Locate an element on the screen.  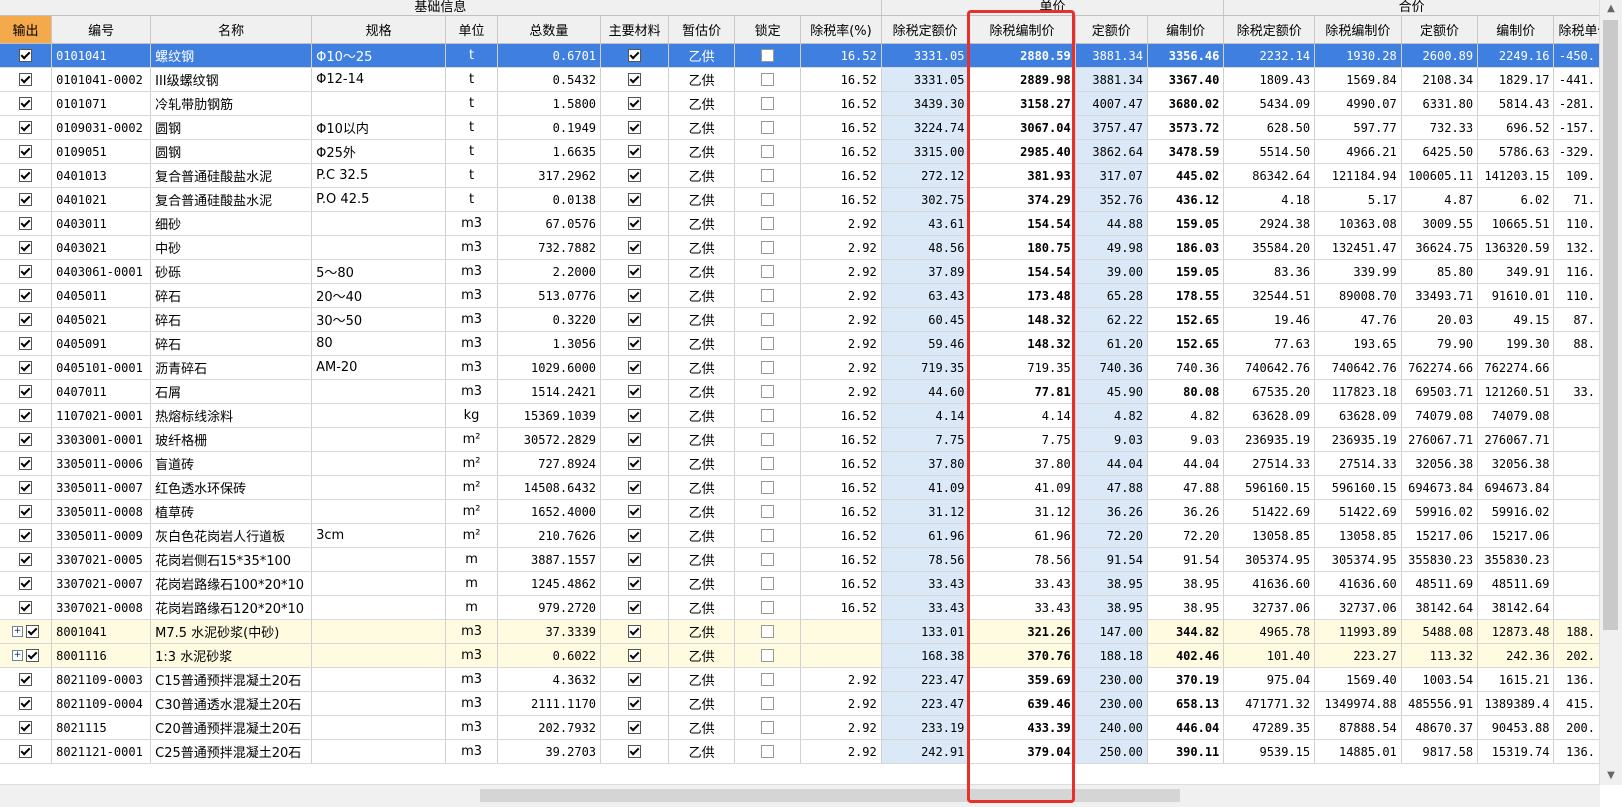
cell-unit-tax-compiled: 321.26 is located at coordinates (1022, 631).